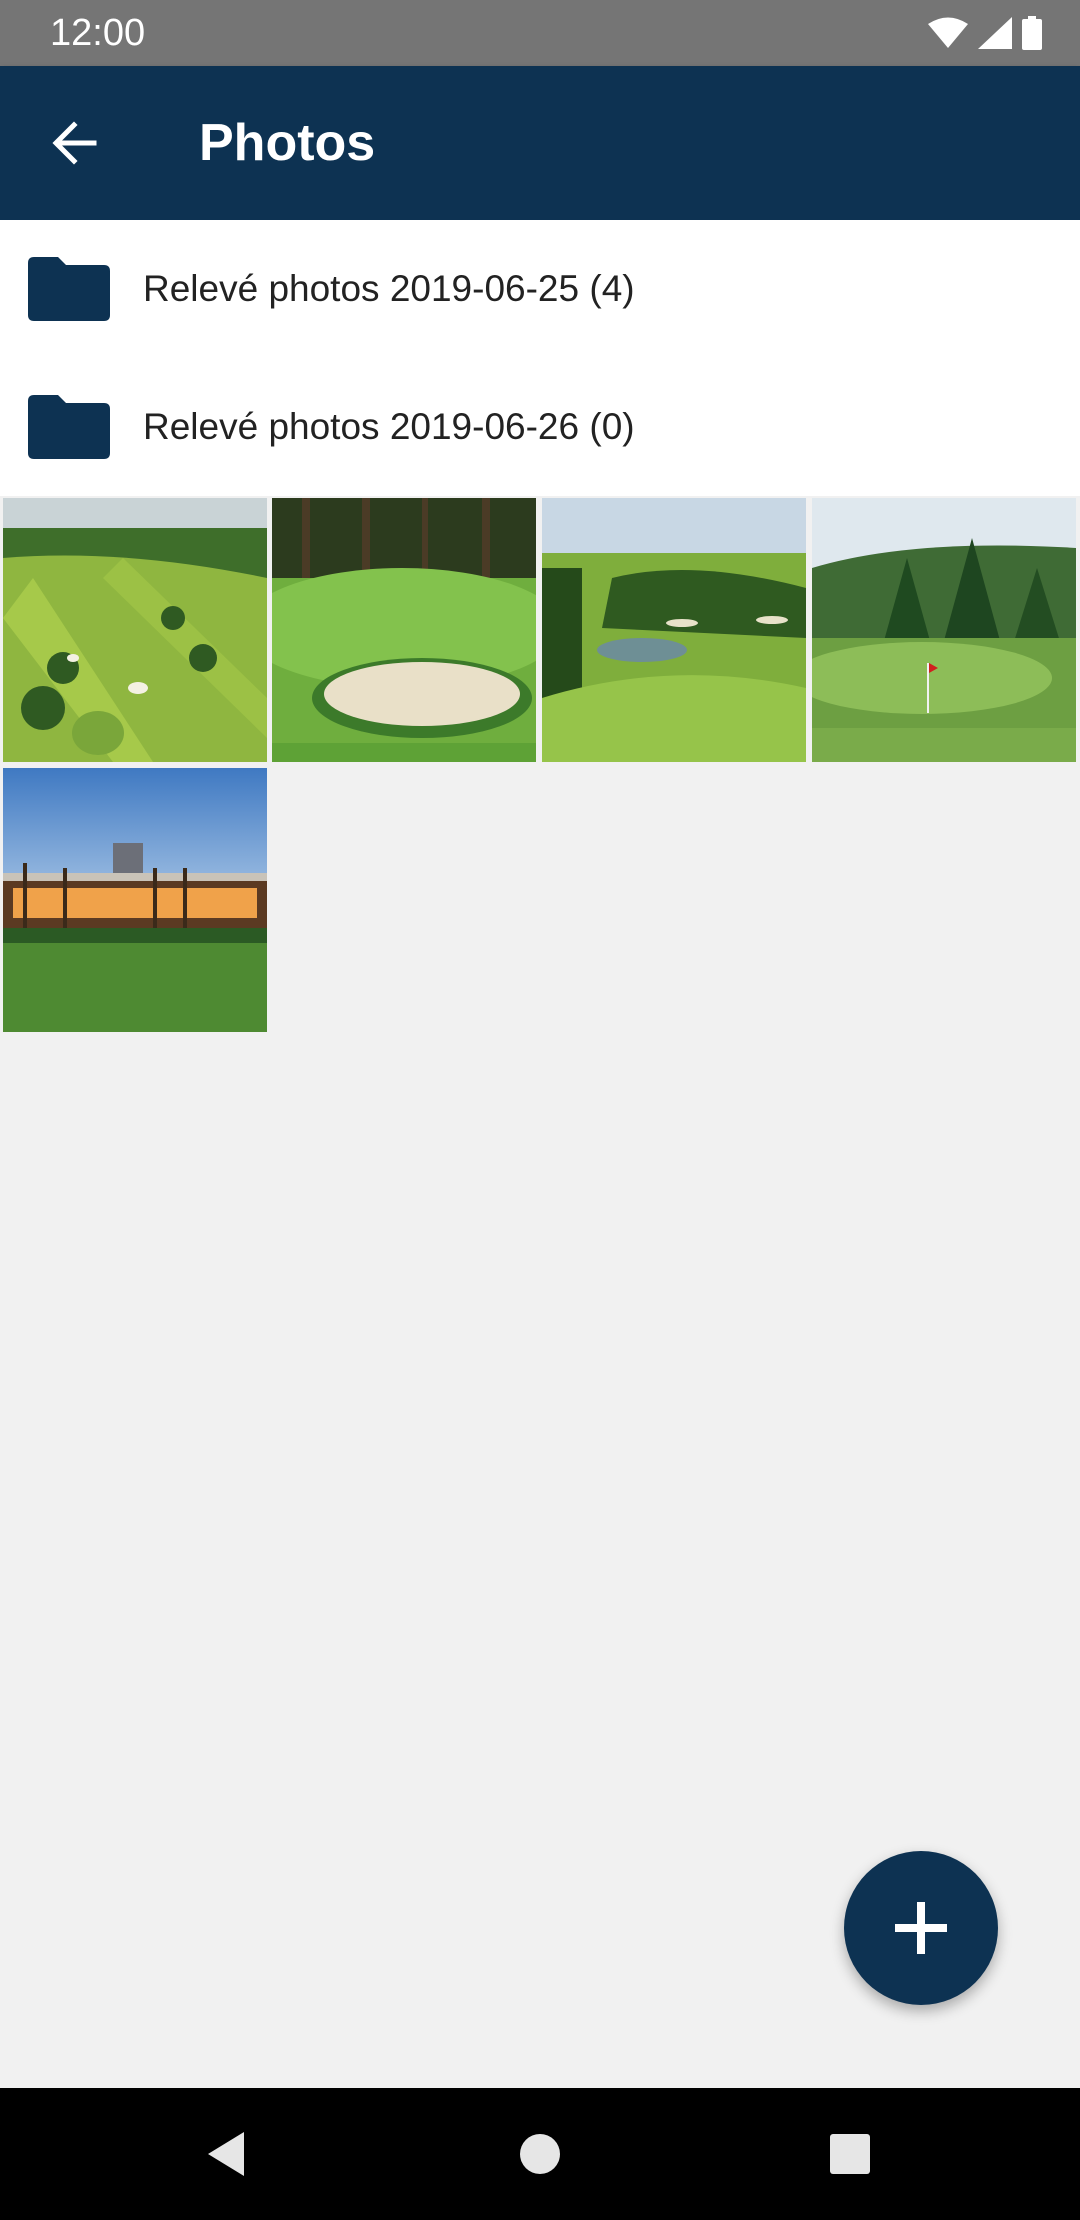 The height and width of the screenshot is (2220, 1080). I want to click on signal-icon, so click(995, 33).